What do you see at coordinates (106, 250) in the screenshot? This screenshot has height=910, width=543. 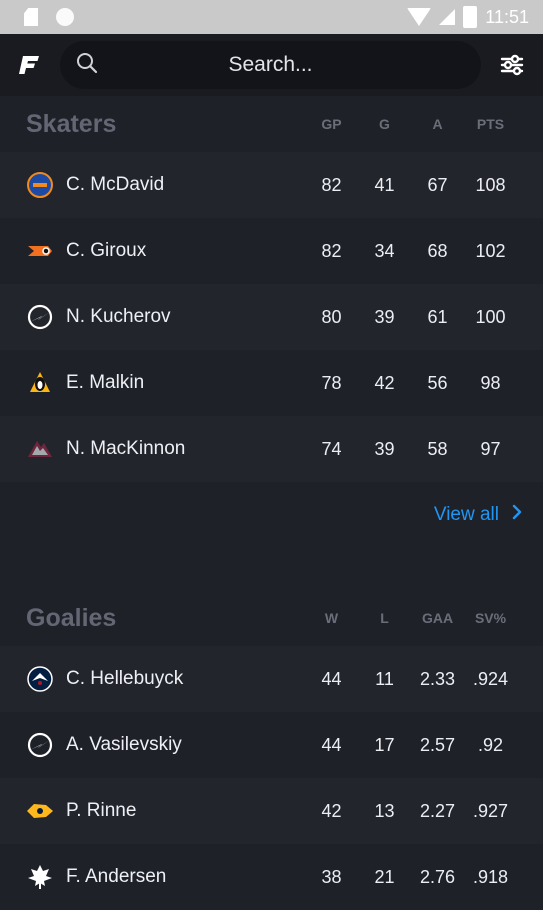 I see `player-name: C. Giroux` at bounding box center [106, 250].